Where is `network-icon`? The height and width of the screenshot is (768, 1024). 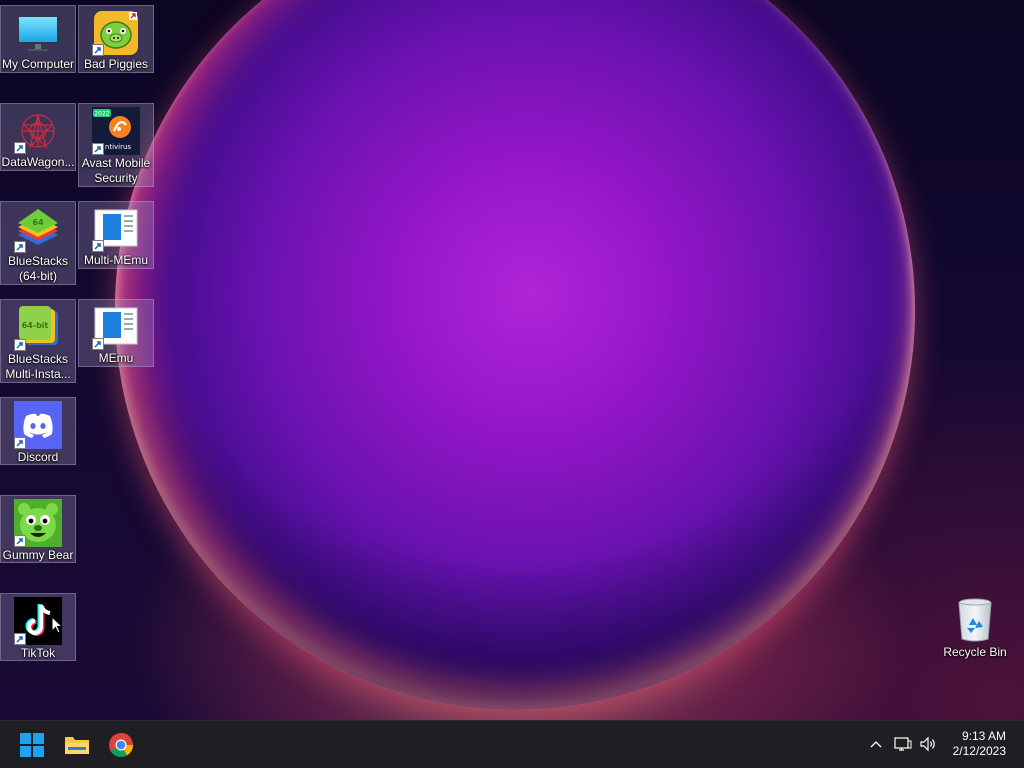 network-icon is located at coordinates (903, 744).